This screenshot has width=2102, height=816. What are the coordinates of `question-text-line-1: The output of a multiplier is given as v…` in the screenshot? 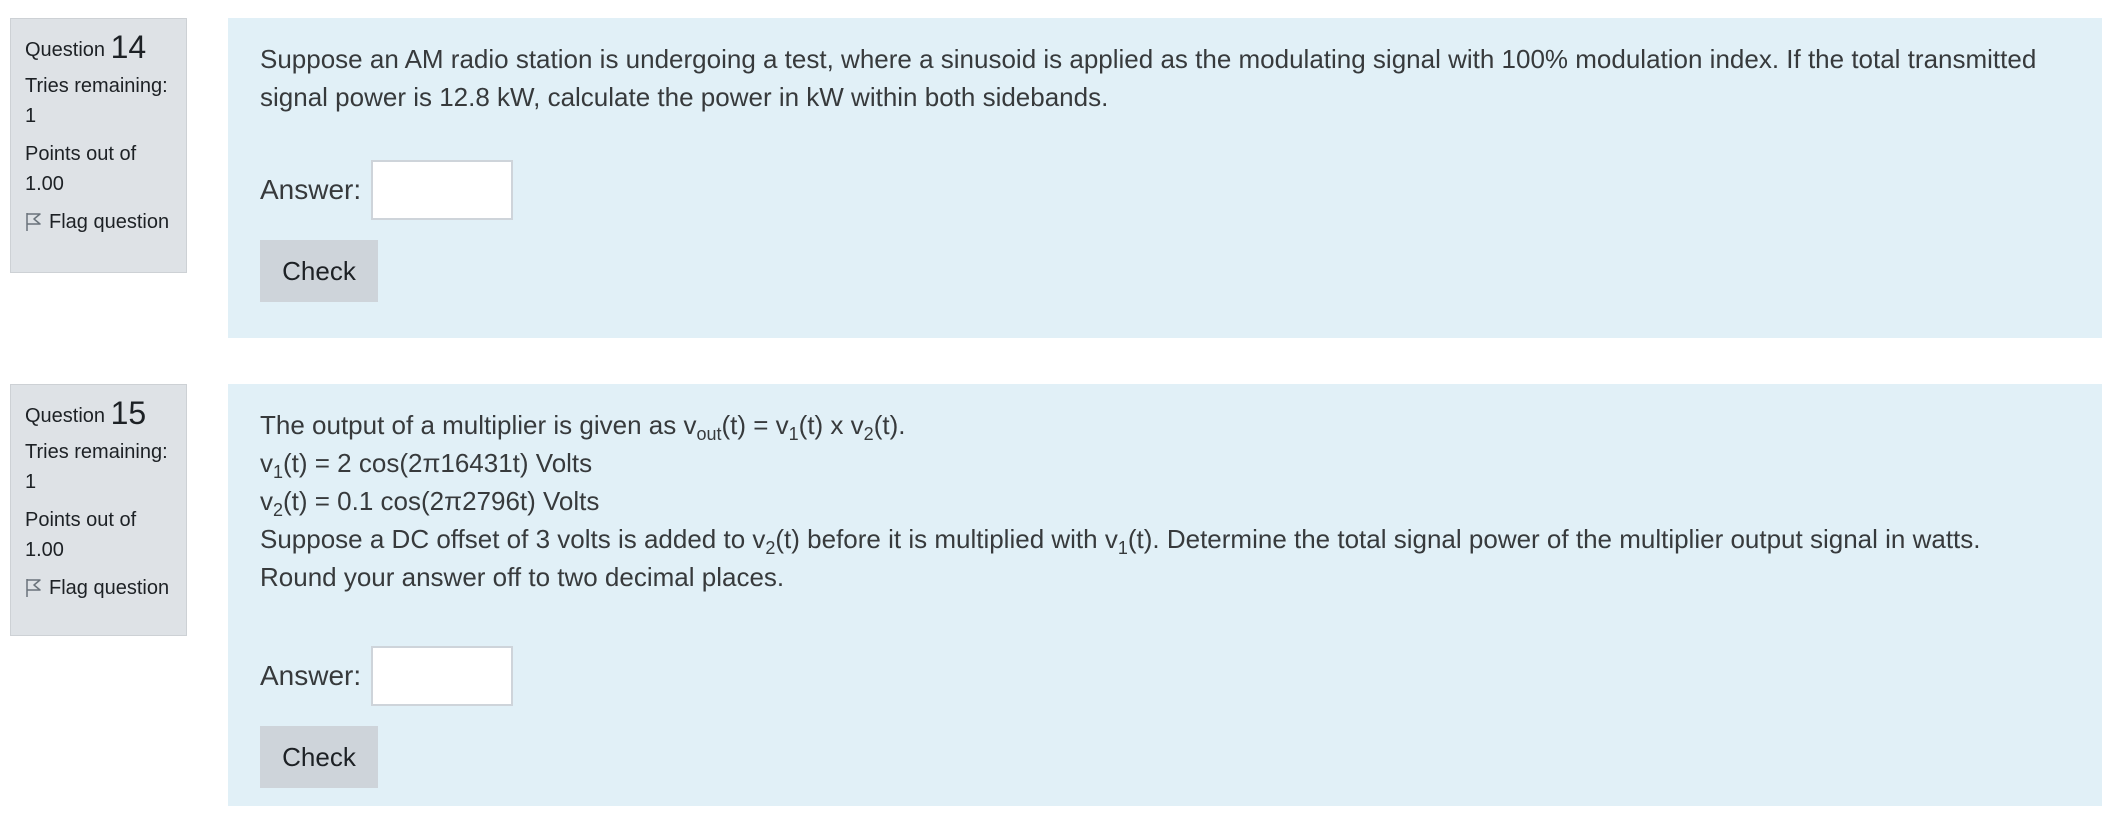 It's located at (1166, 425).